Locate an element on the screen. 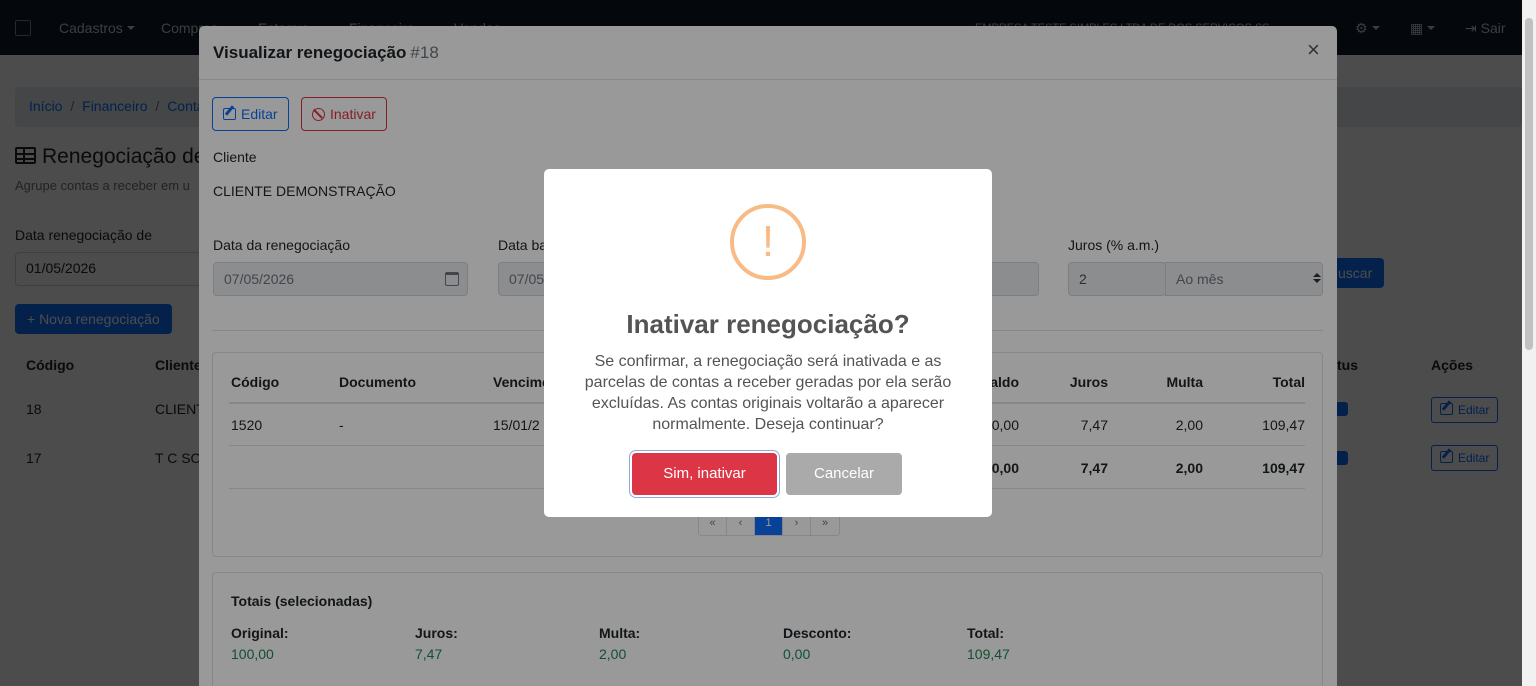  warning-icon: ! is located at coordinates (768, 242).